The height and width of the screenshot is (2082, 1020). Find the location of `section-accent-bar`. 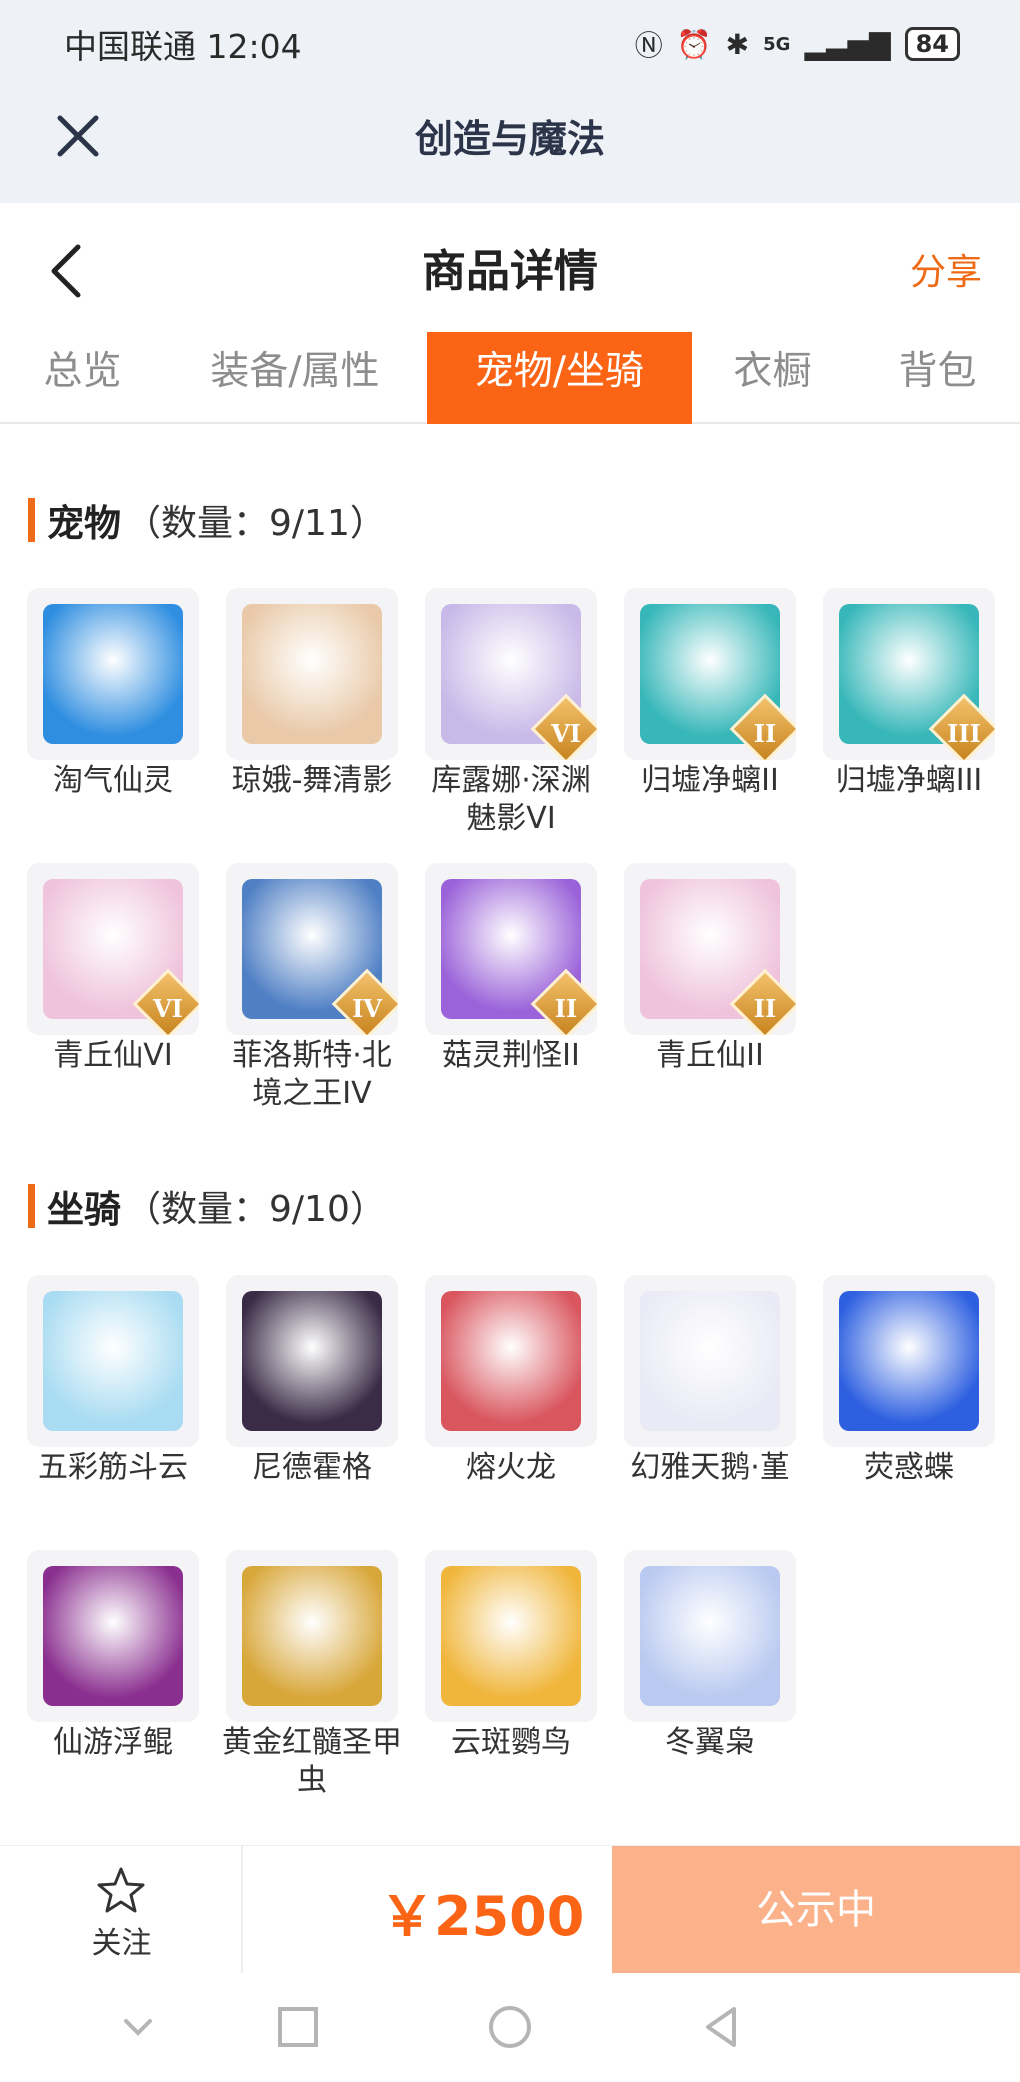

section-accent-bar is located at coordinates (31, 520).